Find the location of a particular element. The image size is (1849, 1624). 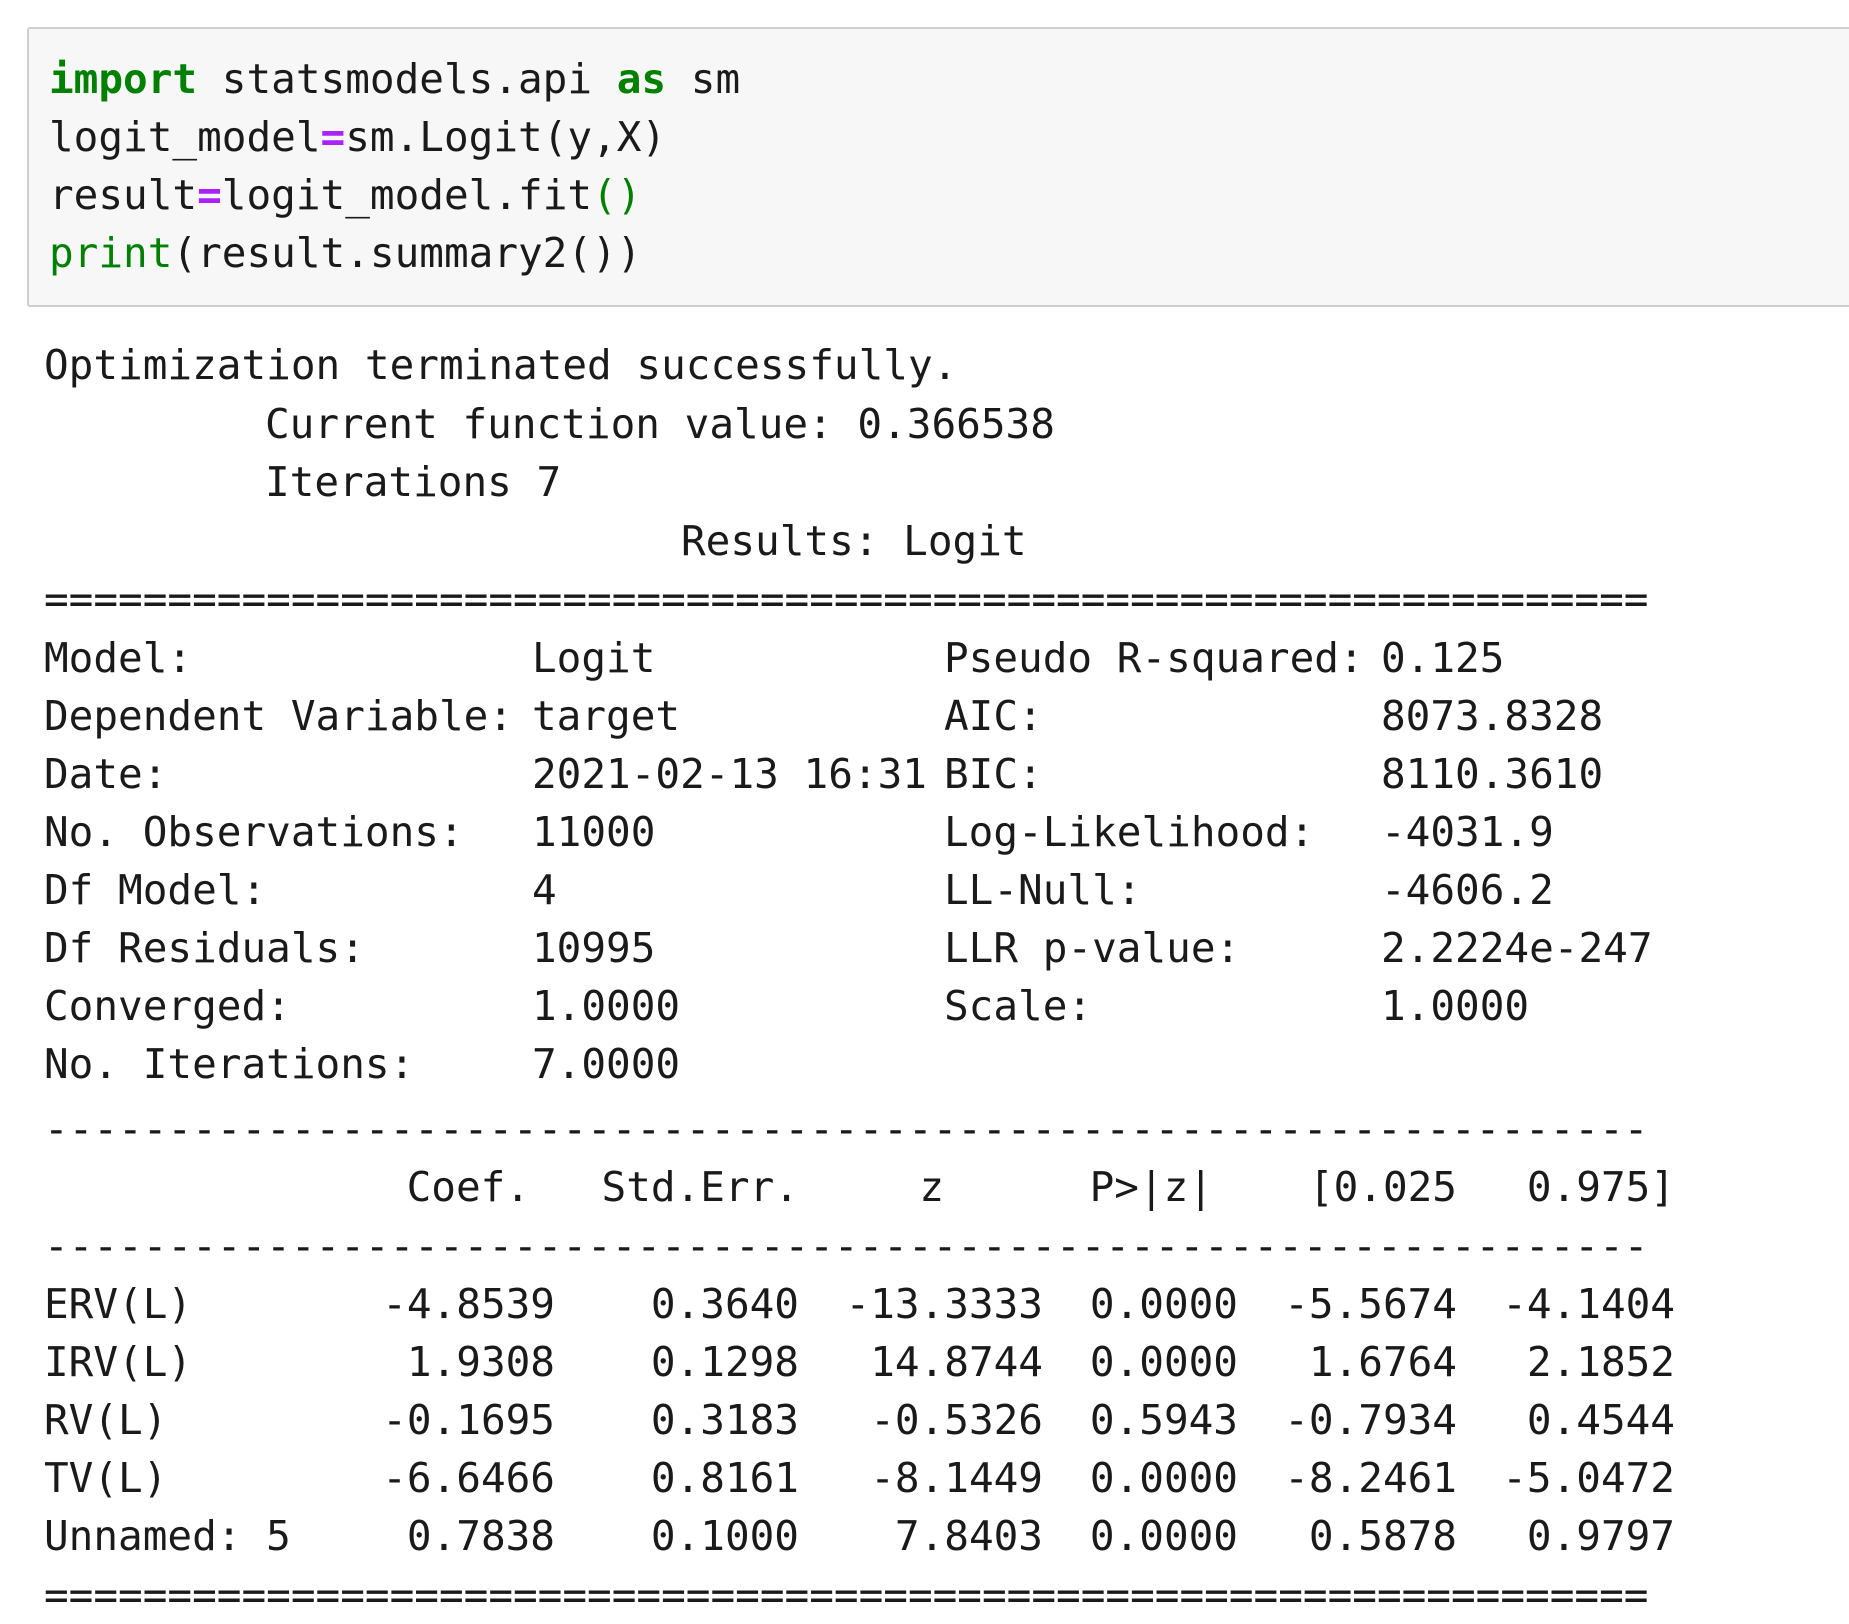

info-label: Model: is located at coordinates (118, 658).